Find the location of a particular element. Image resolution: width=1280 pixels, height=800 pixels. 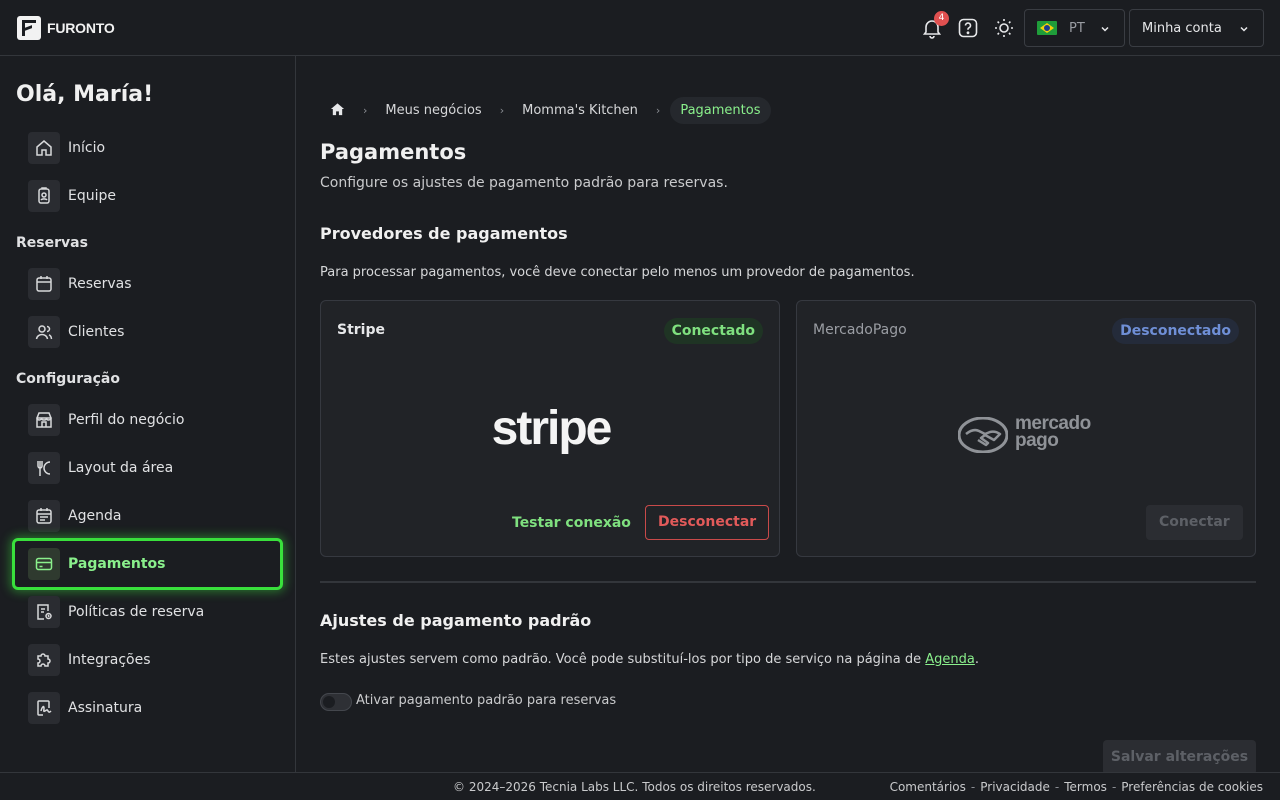

sidebar-item-assinatura: Assinatura is located at coordinates (155, 708).